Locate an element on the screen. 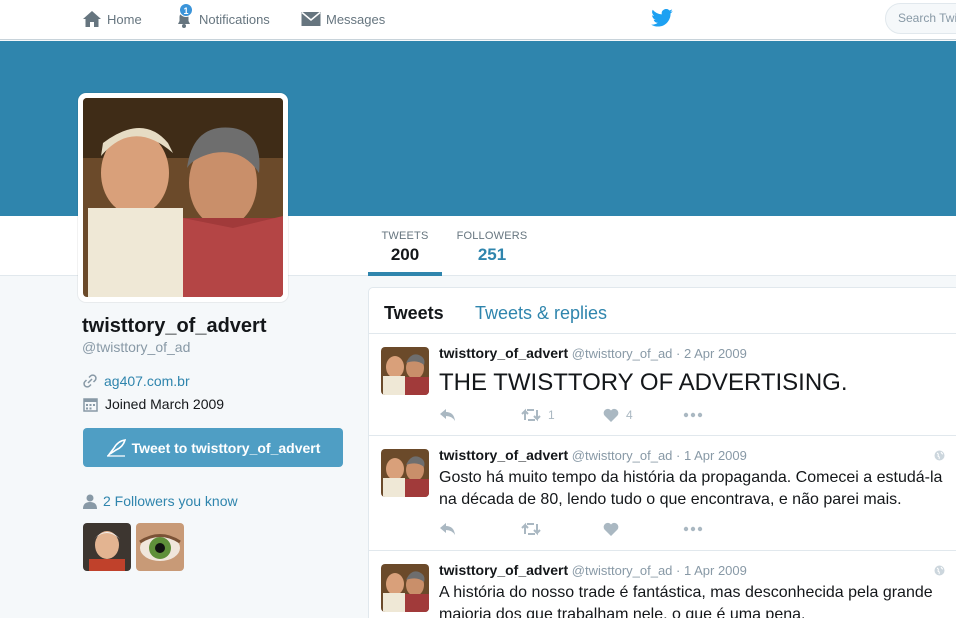 The image size is (956, 618). like-count: 4 is located at coordinates (629, 415).